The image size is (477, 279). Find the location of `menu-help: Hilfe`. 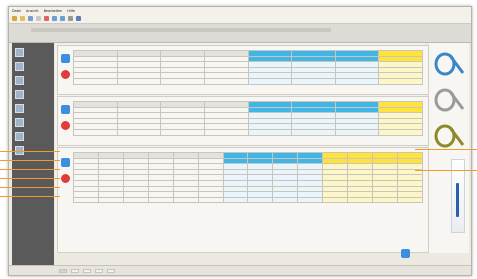

menu-help: Hilfe is located at coordinates (71, 11).